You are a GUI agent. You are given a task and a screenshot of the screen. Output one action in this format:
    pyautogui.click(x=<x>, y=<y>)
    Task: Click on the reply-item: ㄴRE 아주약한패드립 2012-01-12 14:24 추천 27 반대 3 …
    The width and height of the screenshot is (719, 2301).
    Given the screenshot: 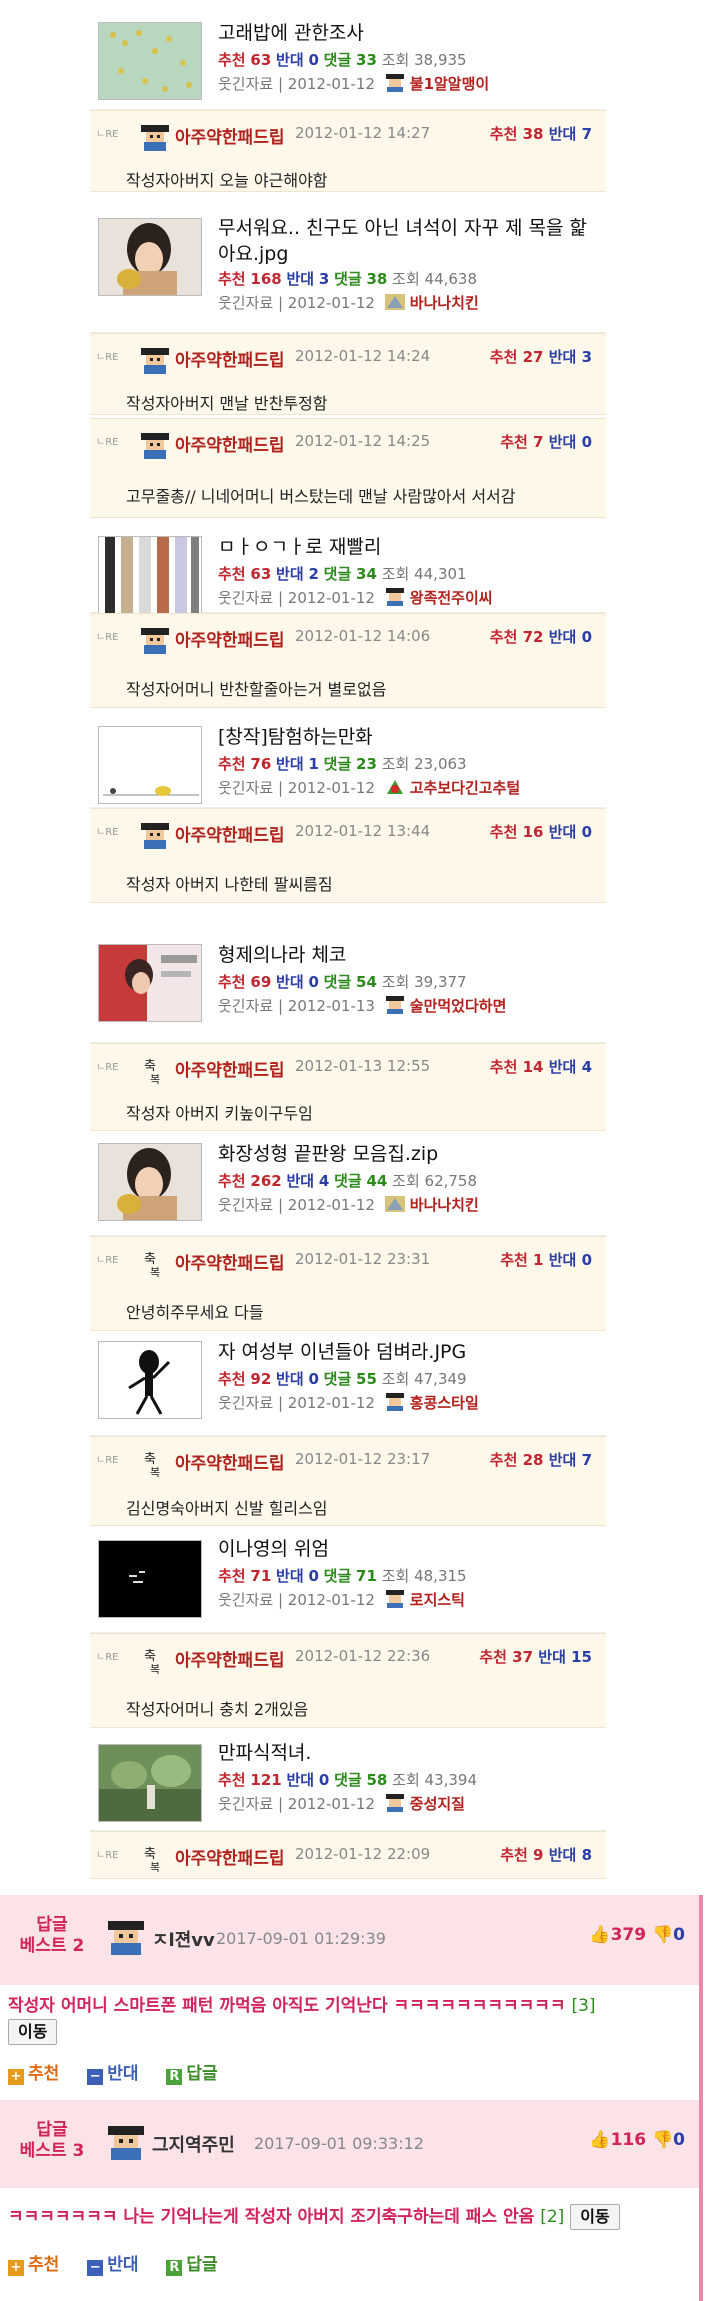 What is the action you would take?
    pyautogui.click(x=348, y=374)
    